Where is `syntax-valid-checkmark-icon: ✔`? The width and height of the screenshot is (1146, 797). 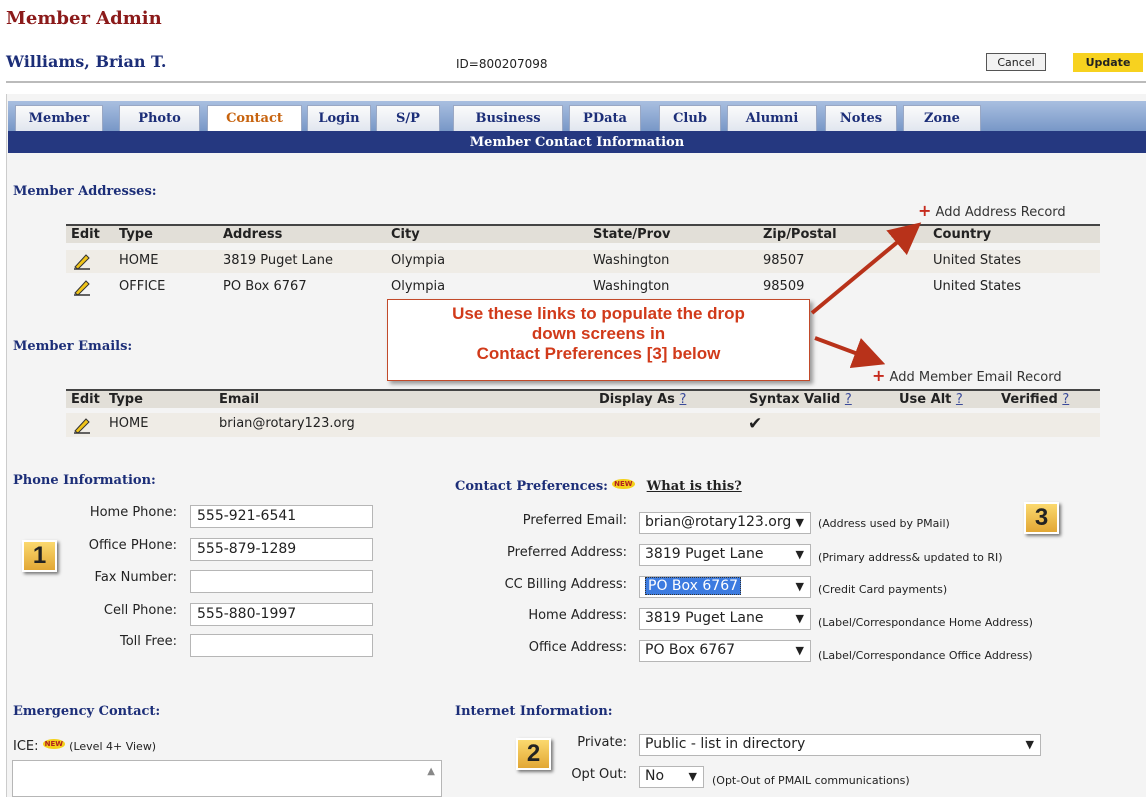
syntax-valid-checkmark-icon: ✔ is located at coordinates (755, 424).